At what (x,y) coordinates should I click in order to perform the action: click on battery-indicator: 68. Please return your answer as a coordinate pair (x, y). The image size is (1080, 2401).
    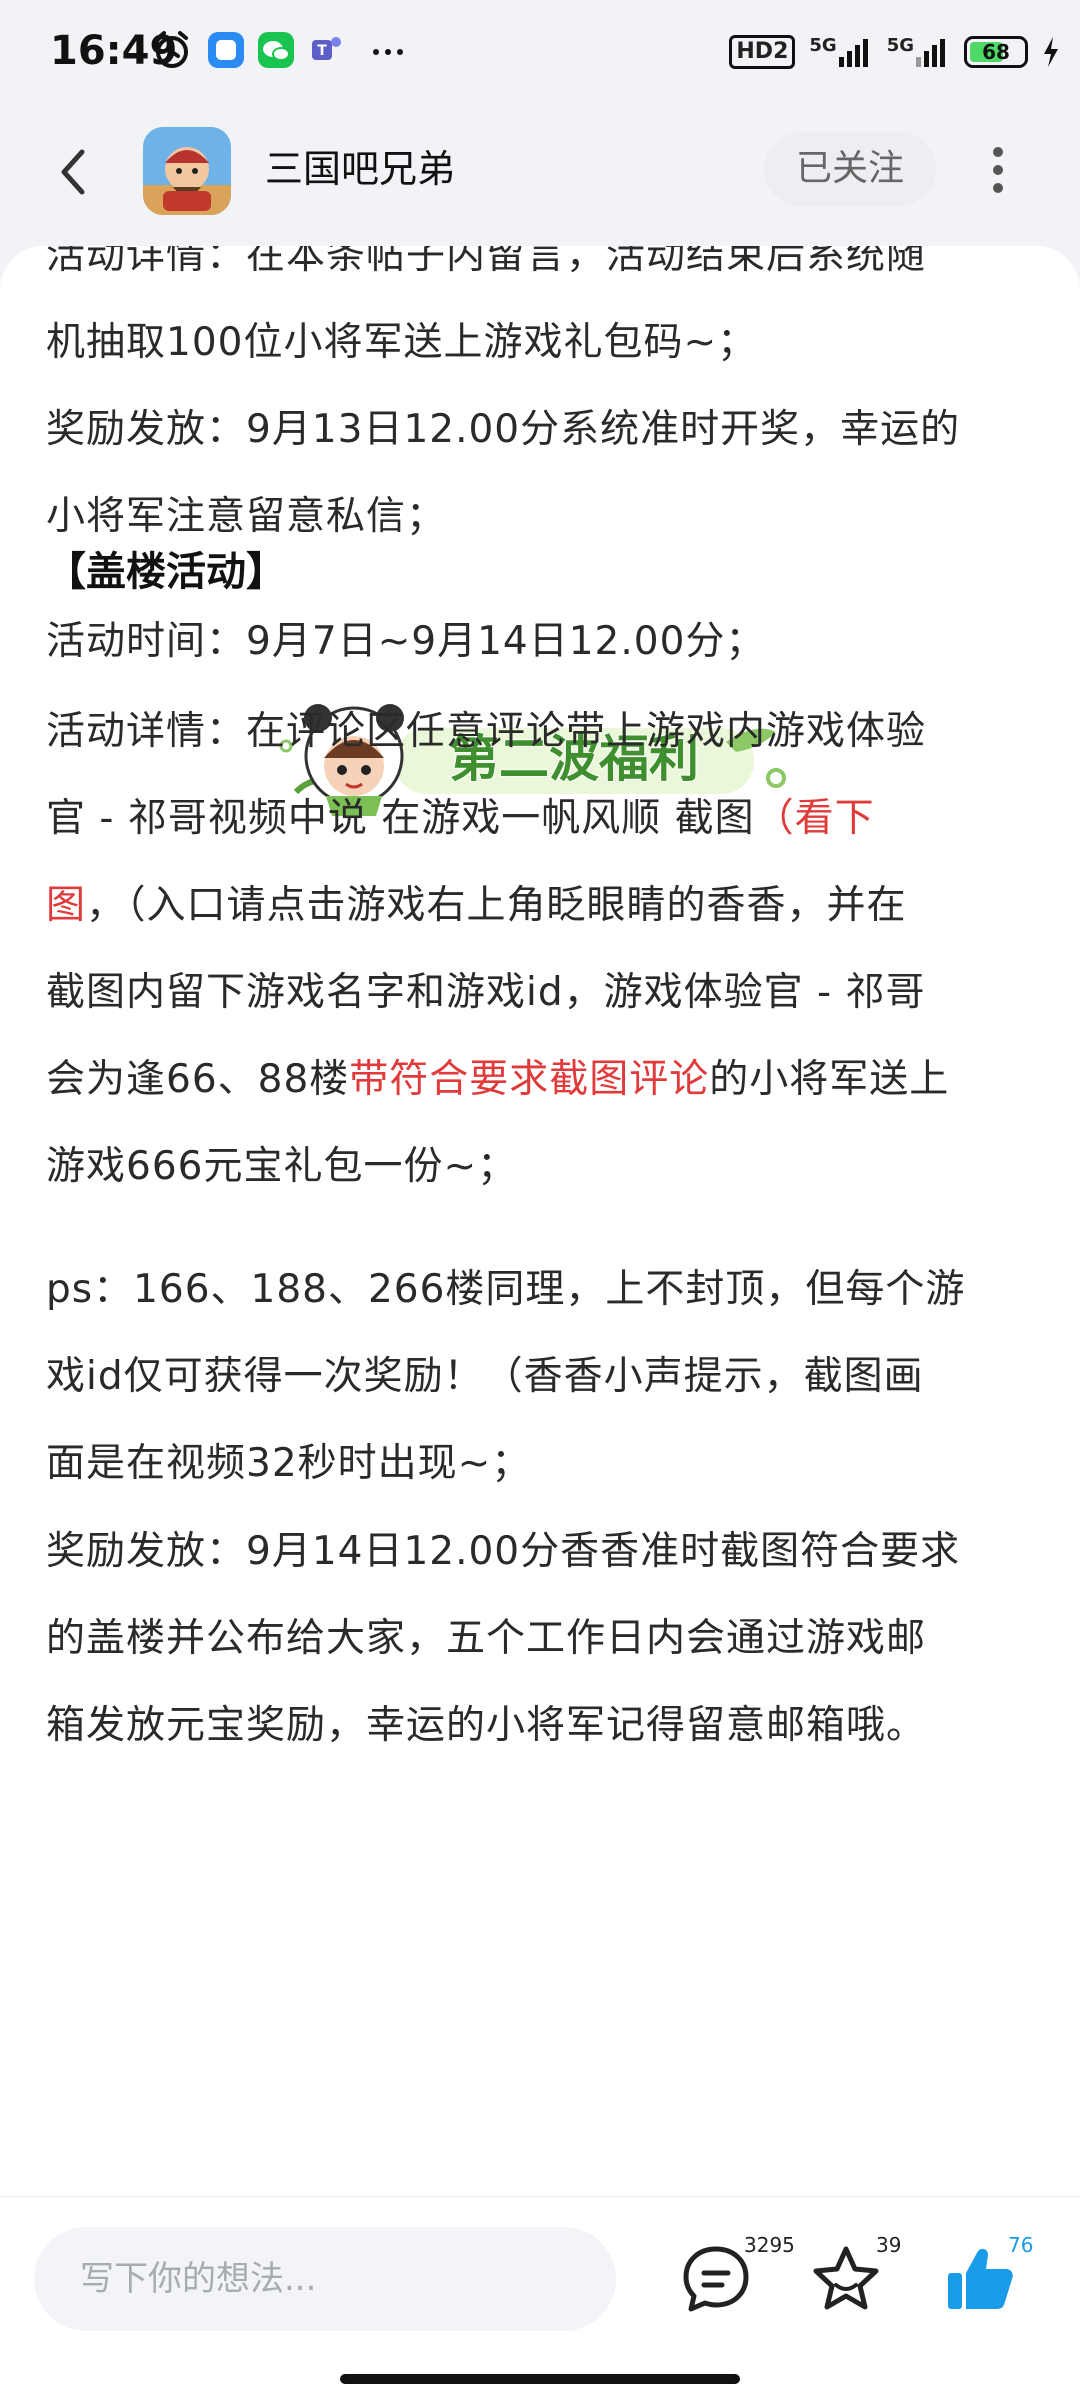
    Looking at the image, I should click on (996, 52).